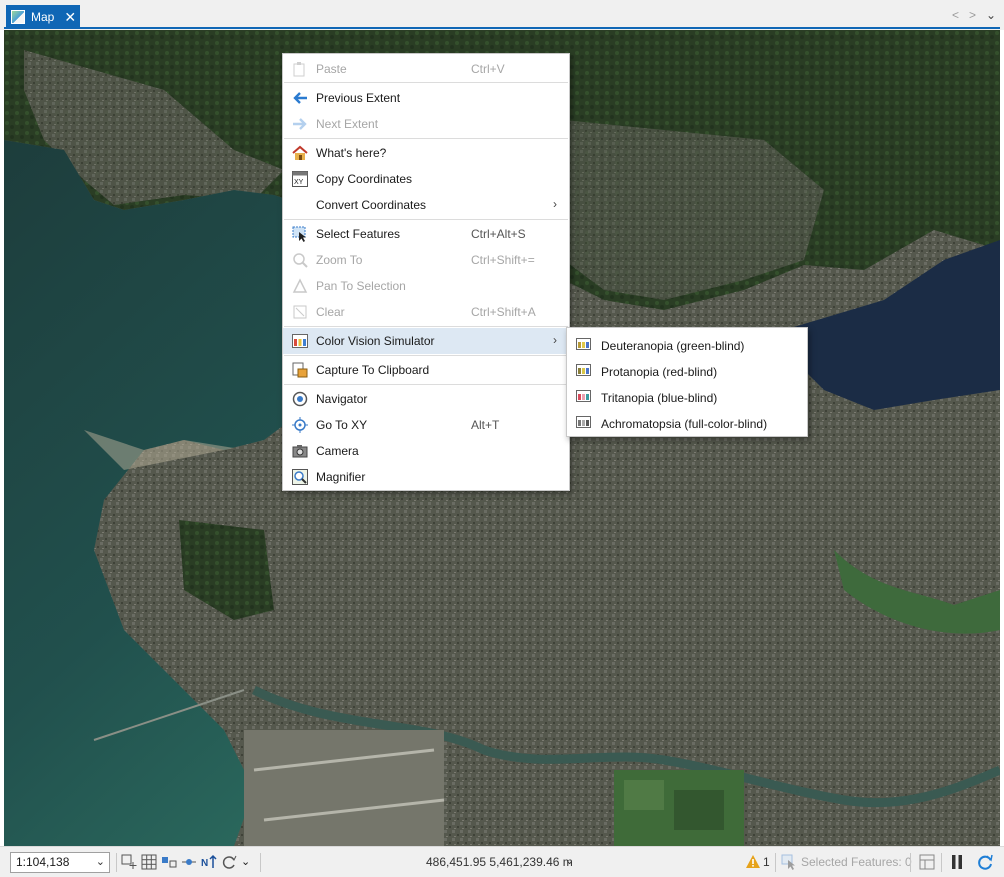 The image size is (1004, 877). What do you see at coordinates (299, 370) in the screenshot?
I see `capture-icon` at bounding box center [299, 370].